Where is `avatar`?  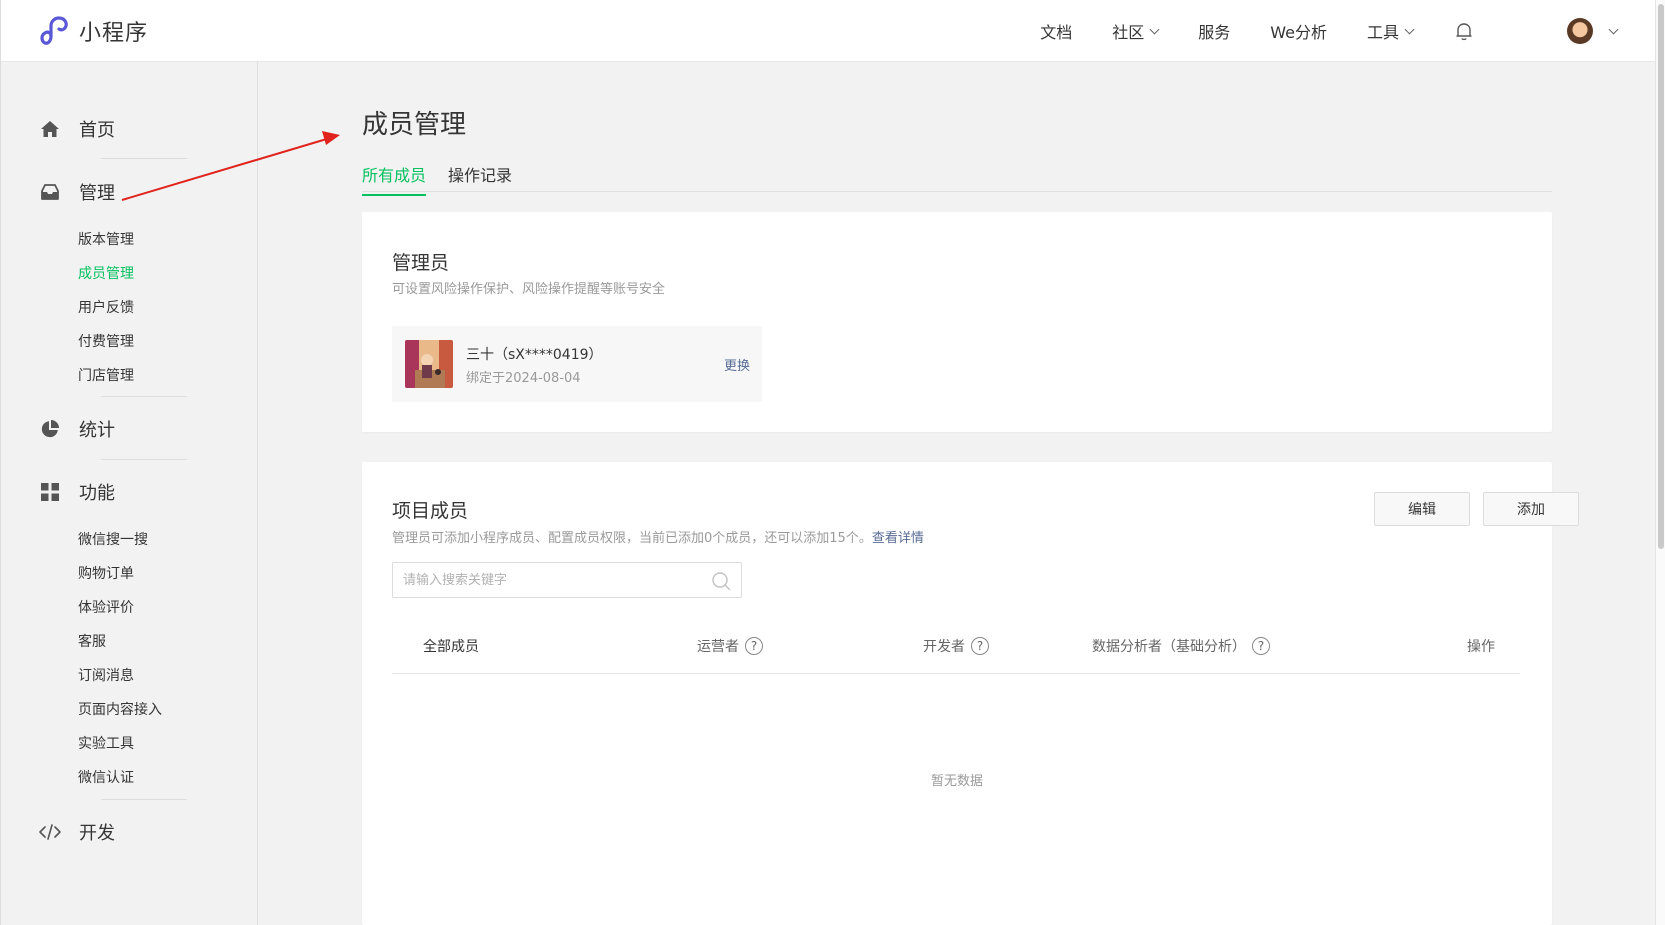
avatar is located at coordinates (1580, 31).